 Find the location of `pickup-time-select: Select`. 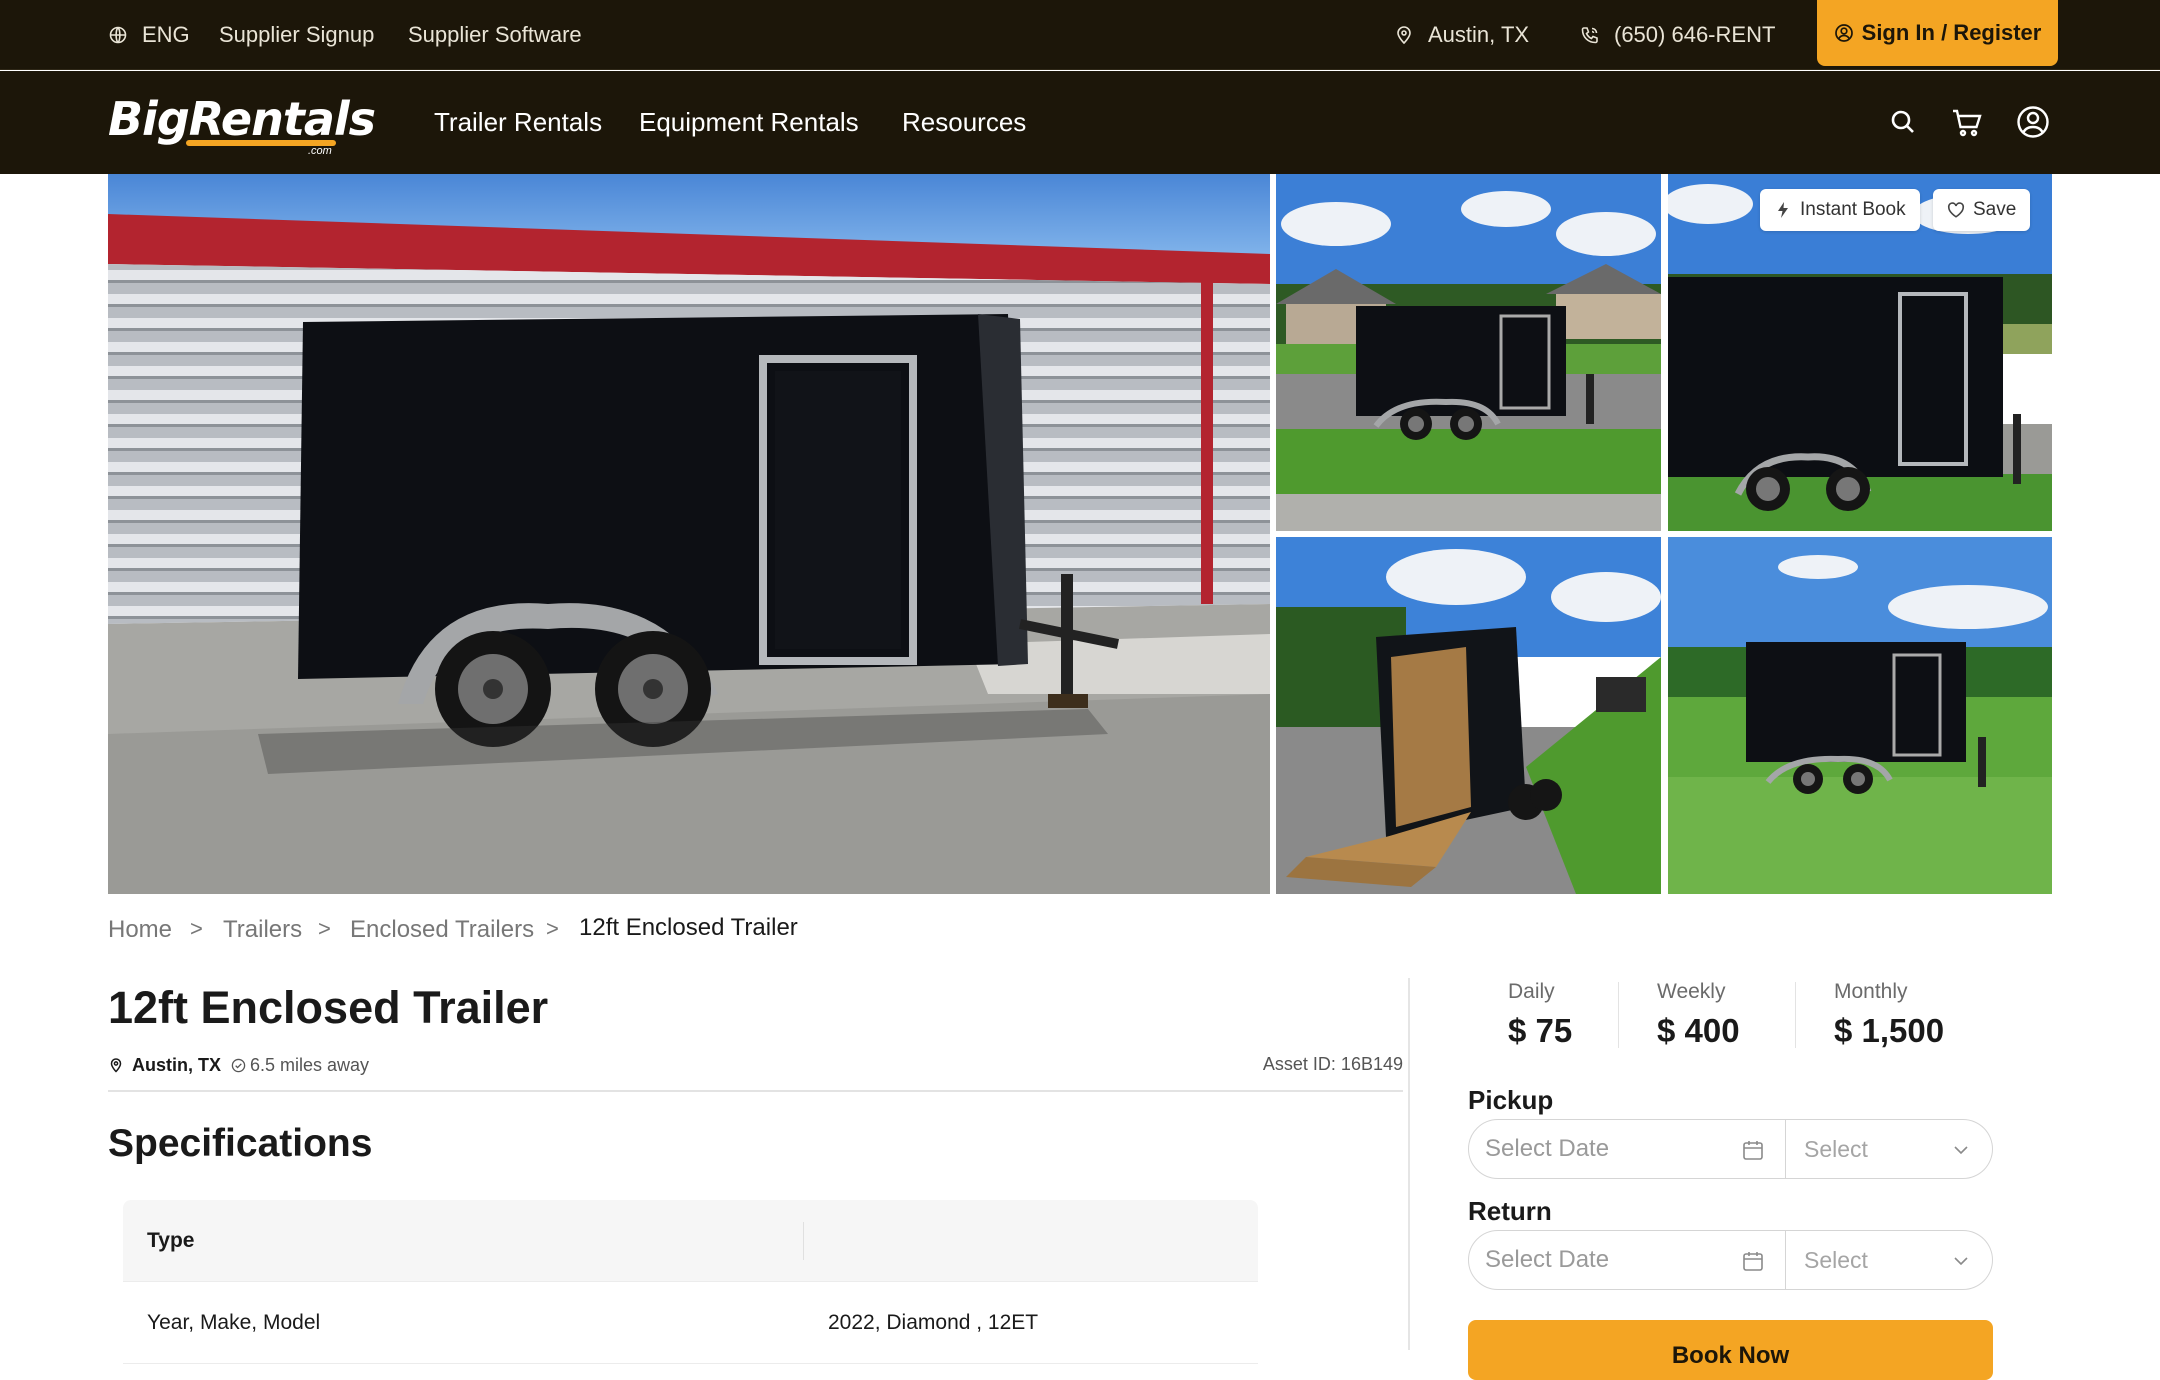

pickup-time-select: Select is located at coordinates (1889, 1149).